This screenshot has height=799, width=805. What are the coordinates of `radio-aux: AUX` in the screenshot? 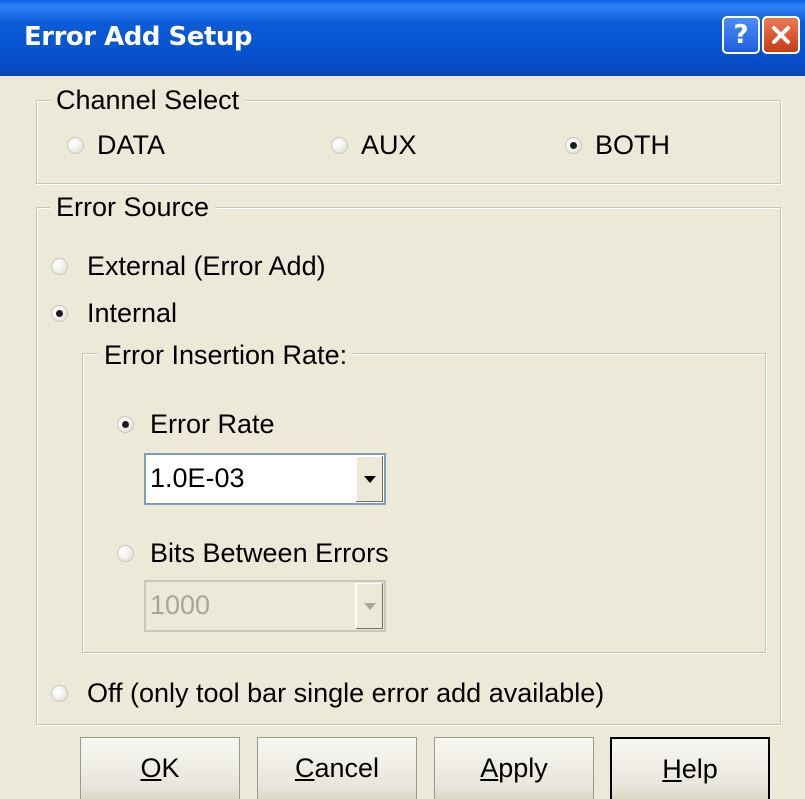 It's located at (374, 145).